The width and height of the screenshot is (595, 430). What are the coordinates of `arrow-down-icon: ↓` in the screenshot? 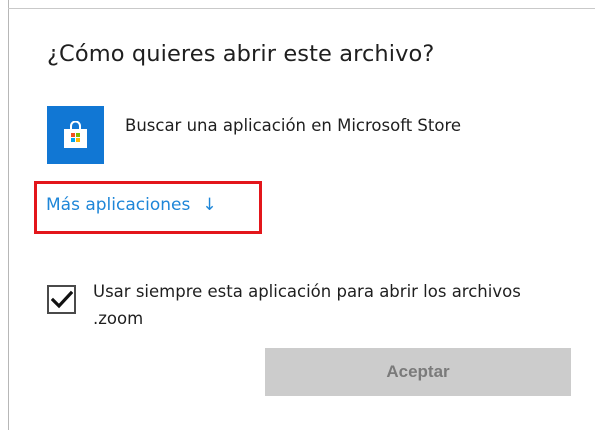 It's located at (209, 205).